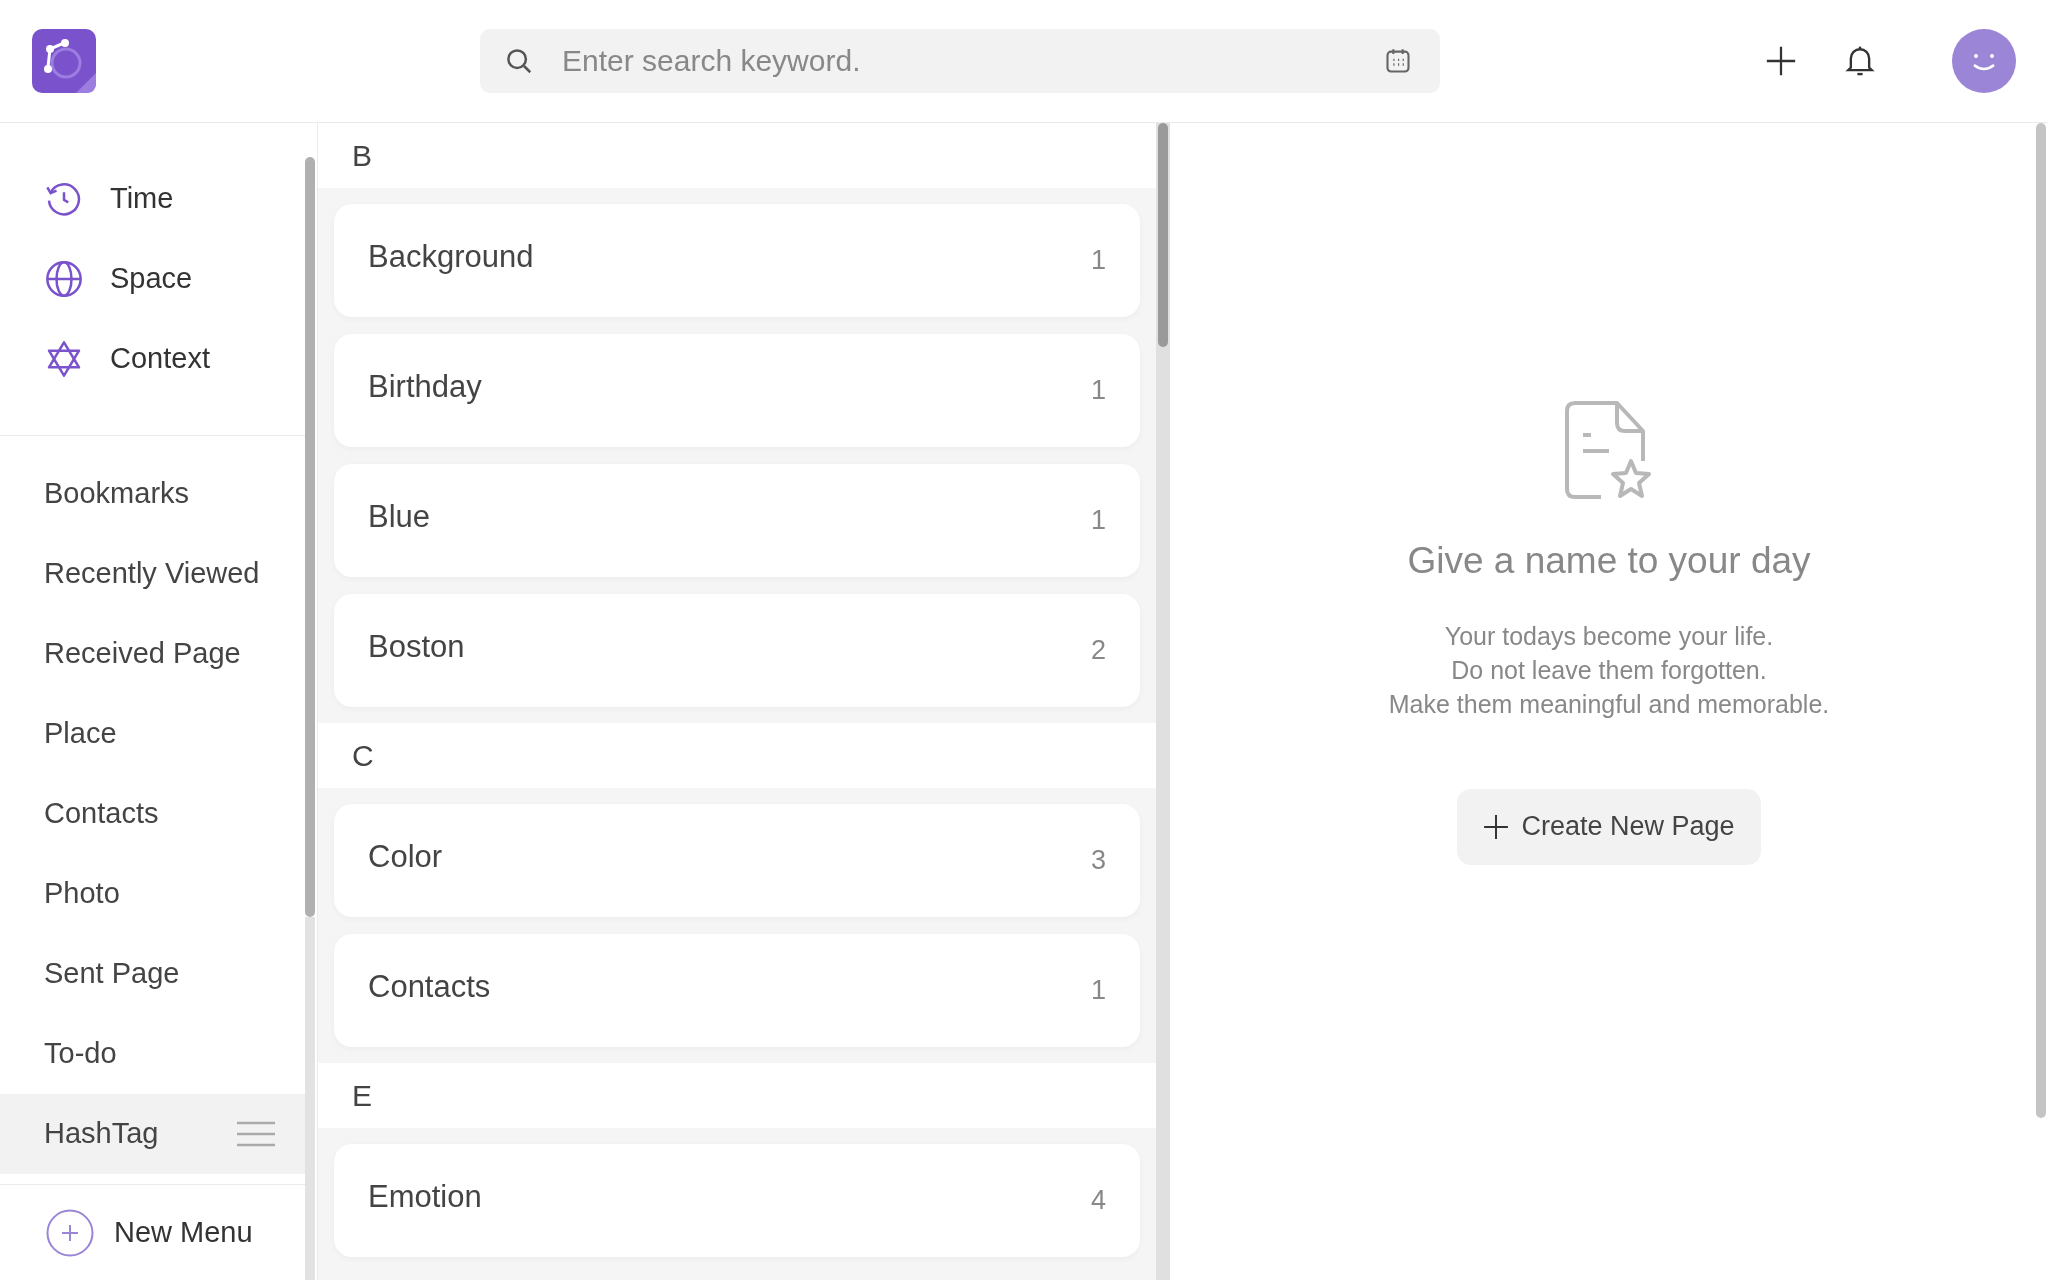 The width and height of the screenshot is (2048, 1280). I want to click on sidebar-item: Bookmarks, so click(152, 494).